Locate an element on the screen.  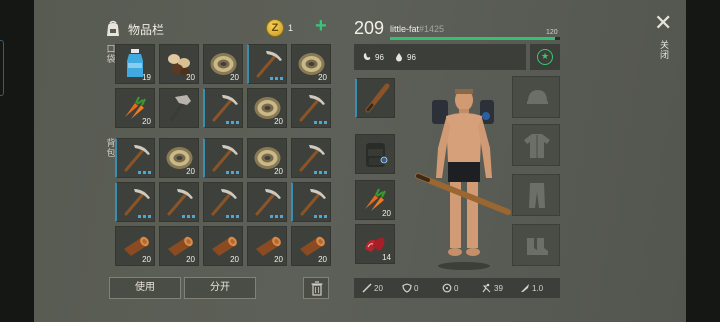
food-slot: 20 is located at coordinates (375, 200).